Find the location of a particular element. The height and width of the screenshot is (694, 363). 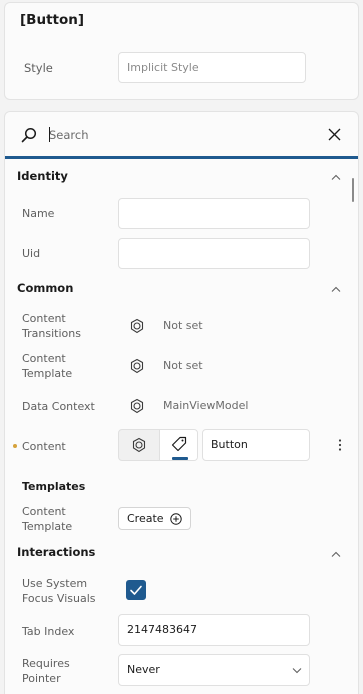

requires-pointer-label: Requires Pointer is located at coordinates (46, 671).